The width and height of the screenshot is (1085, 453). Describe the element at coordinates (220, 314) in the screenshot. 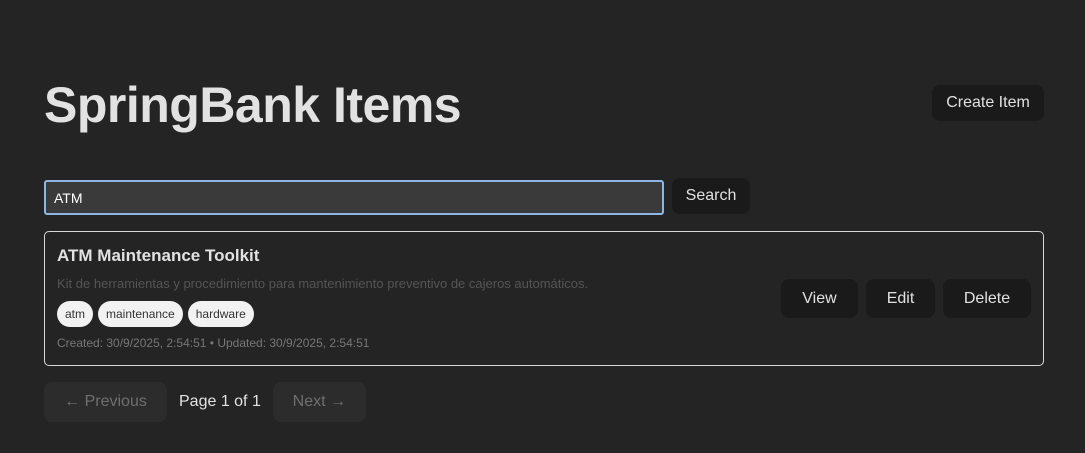

I see `tag-hardware: hardware` at that location.